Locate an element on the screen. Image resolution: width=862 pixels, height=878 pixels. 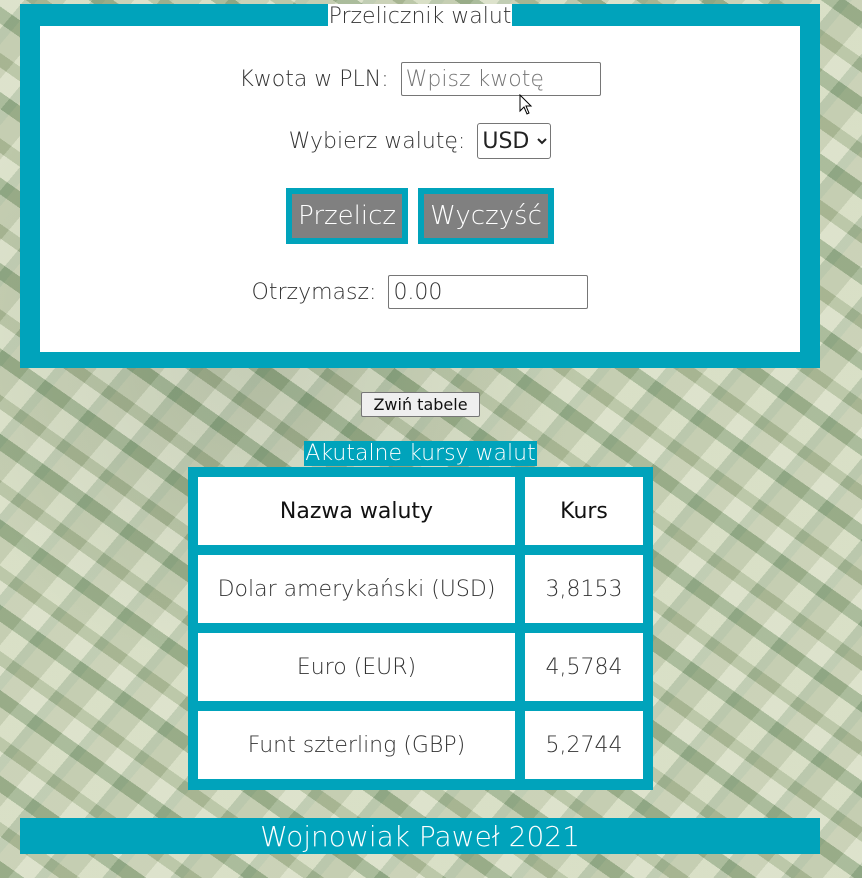
currency-name-cell: Dolar amerykański (USD) is located at coordinates (361, 594).